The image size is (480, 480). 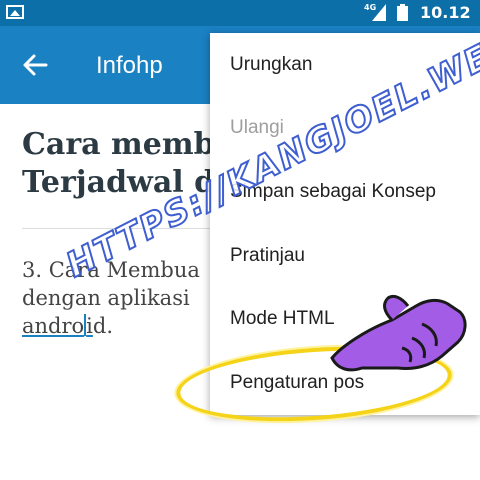 What do you see at coordinates (35, 65) in the screenshot?
I see `back-arrow-icon` at bounding box center [35, 65].